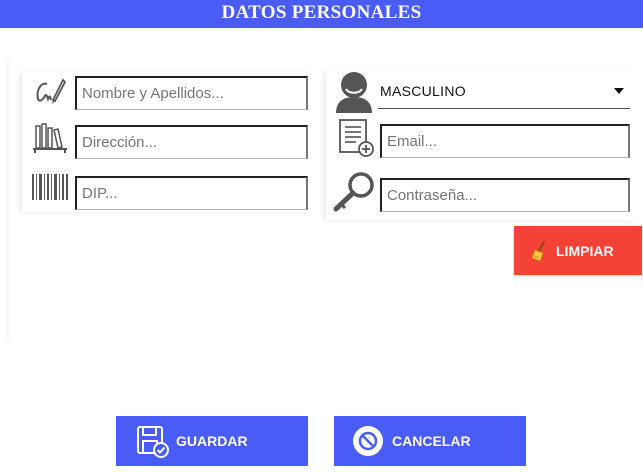 The image size is (643, 473). What do you see at coordinates (354, 92) in the screenshot?
I see `user-avatar-icon` at bounding box center [354, 92].